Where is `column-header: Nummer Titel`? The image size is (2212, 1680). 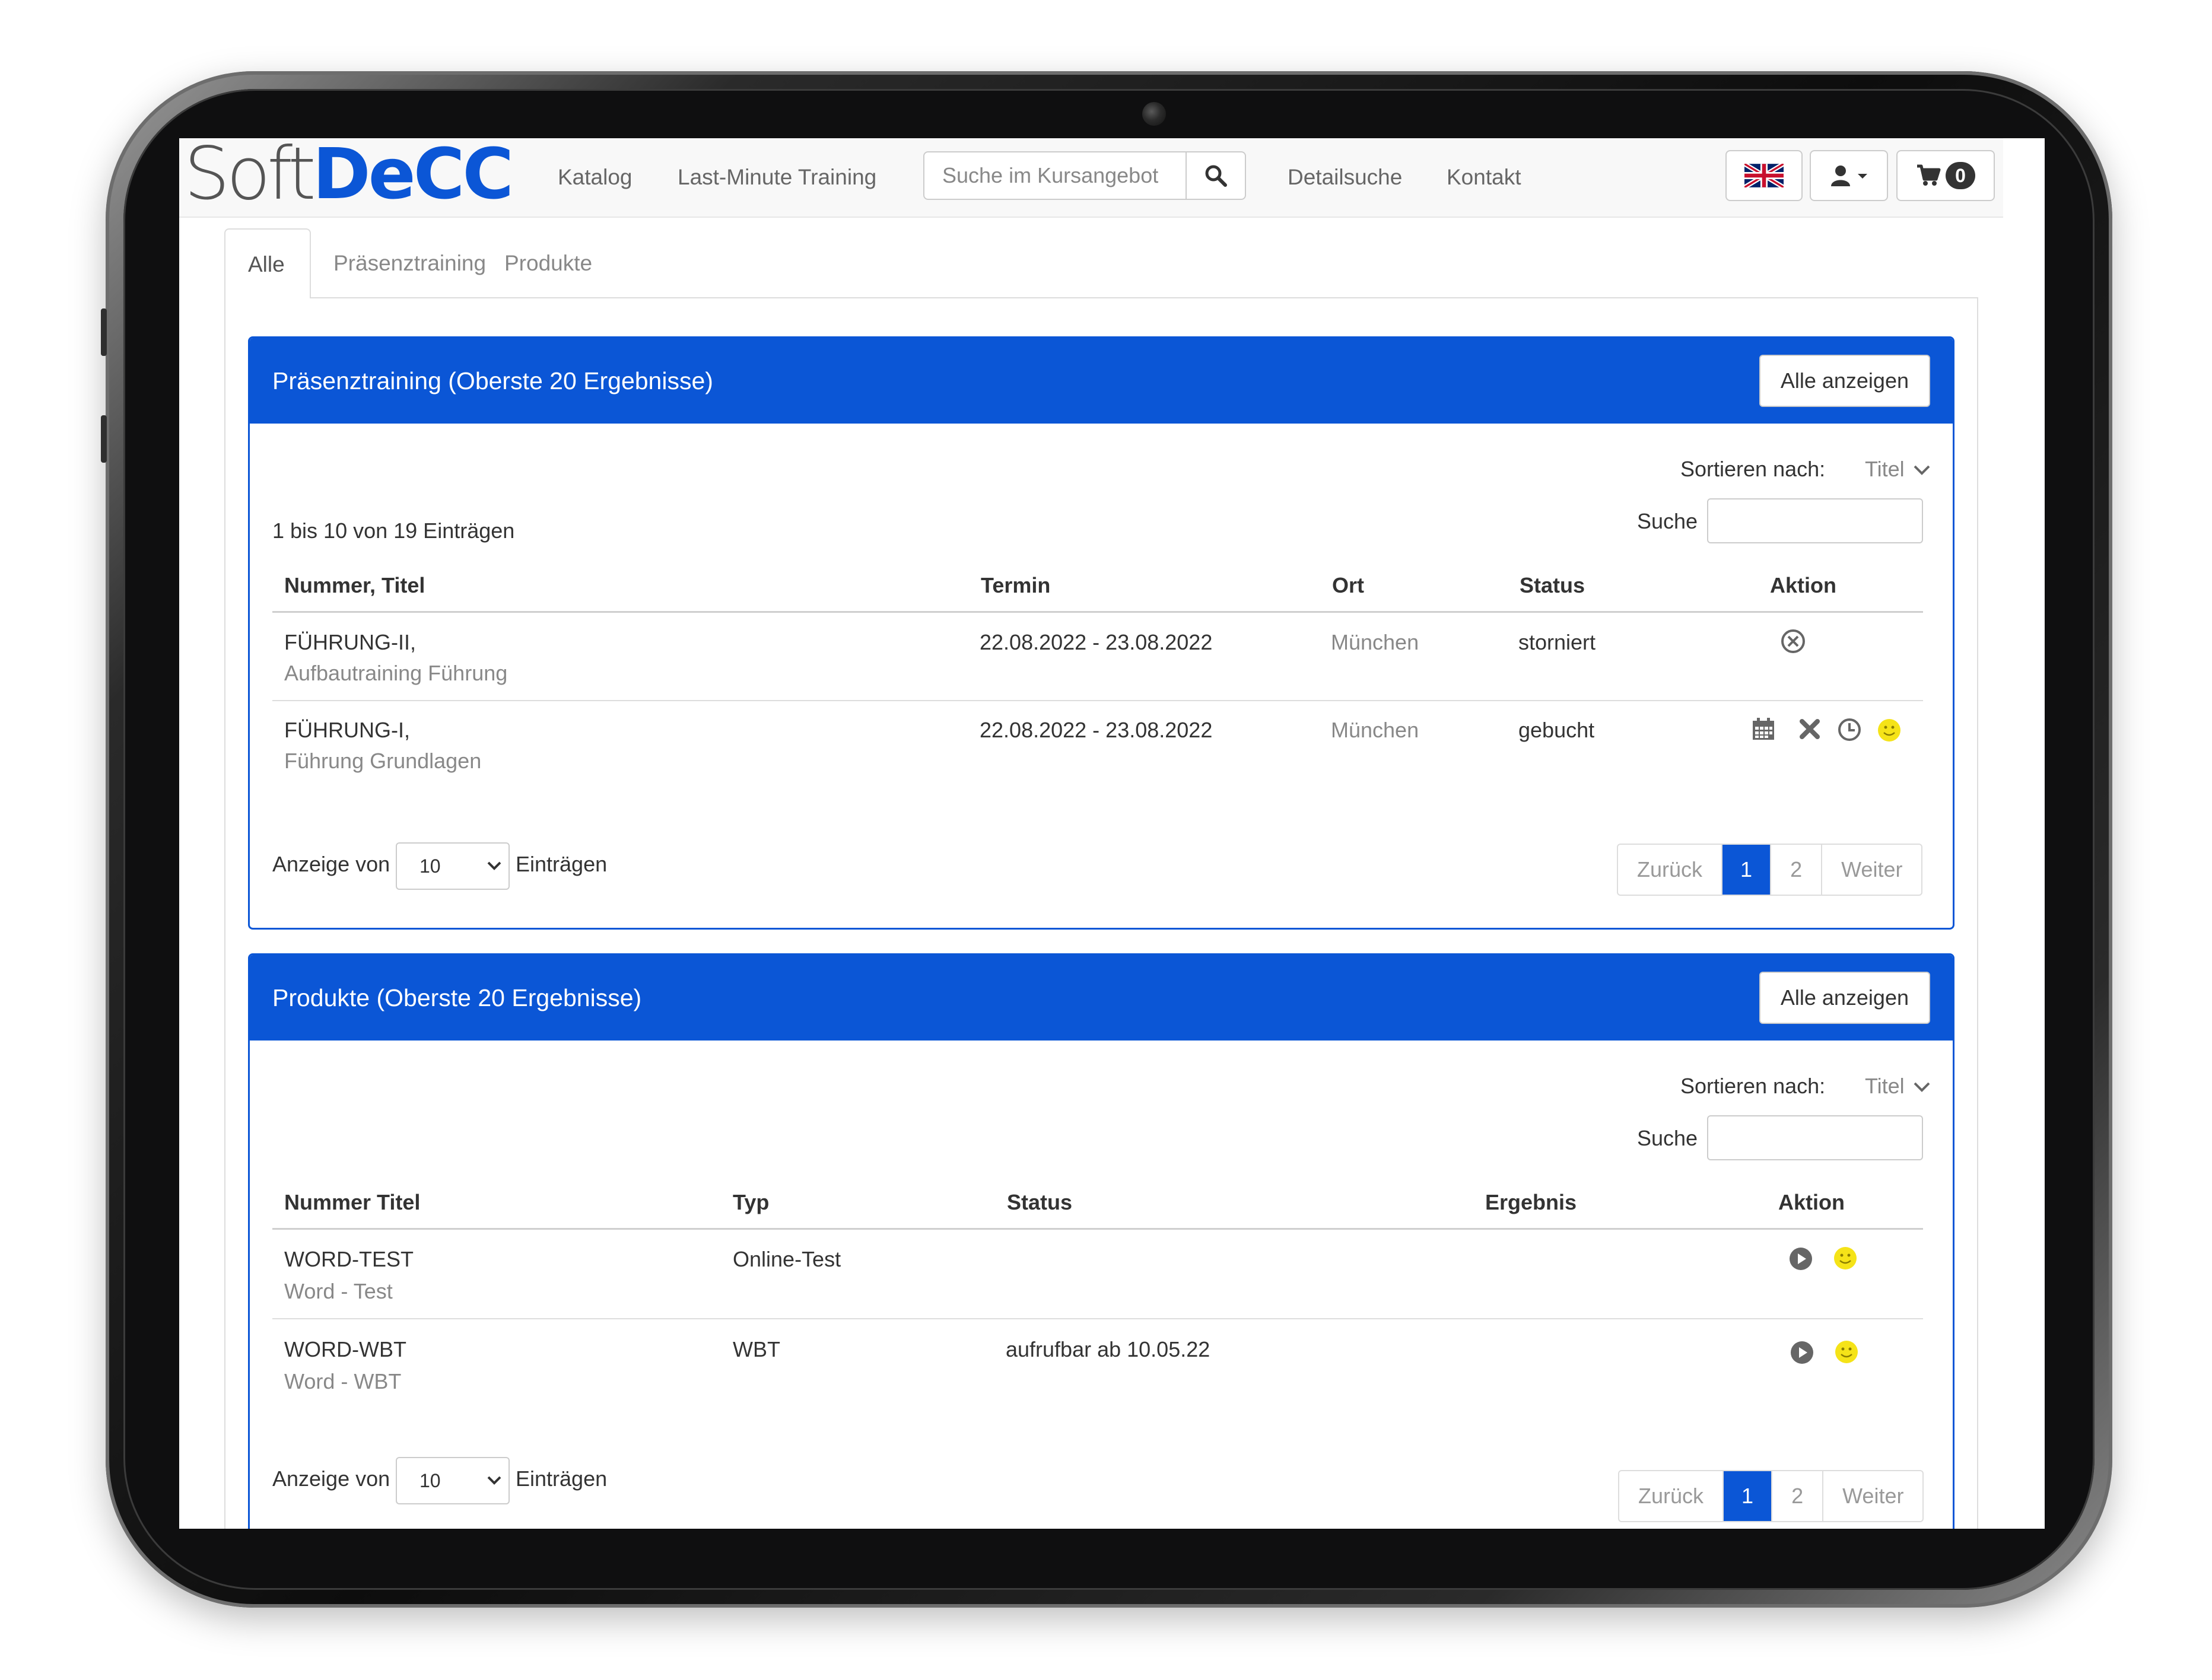
column-header: Nummer Titel is located at coordinates (352, 1202).